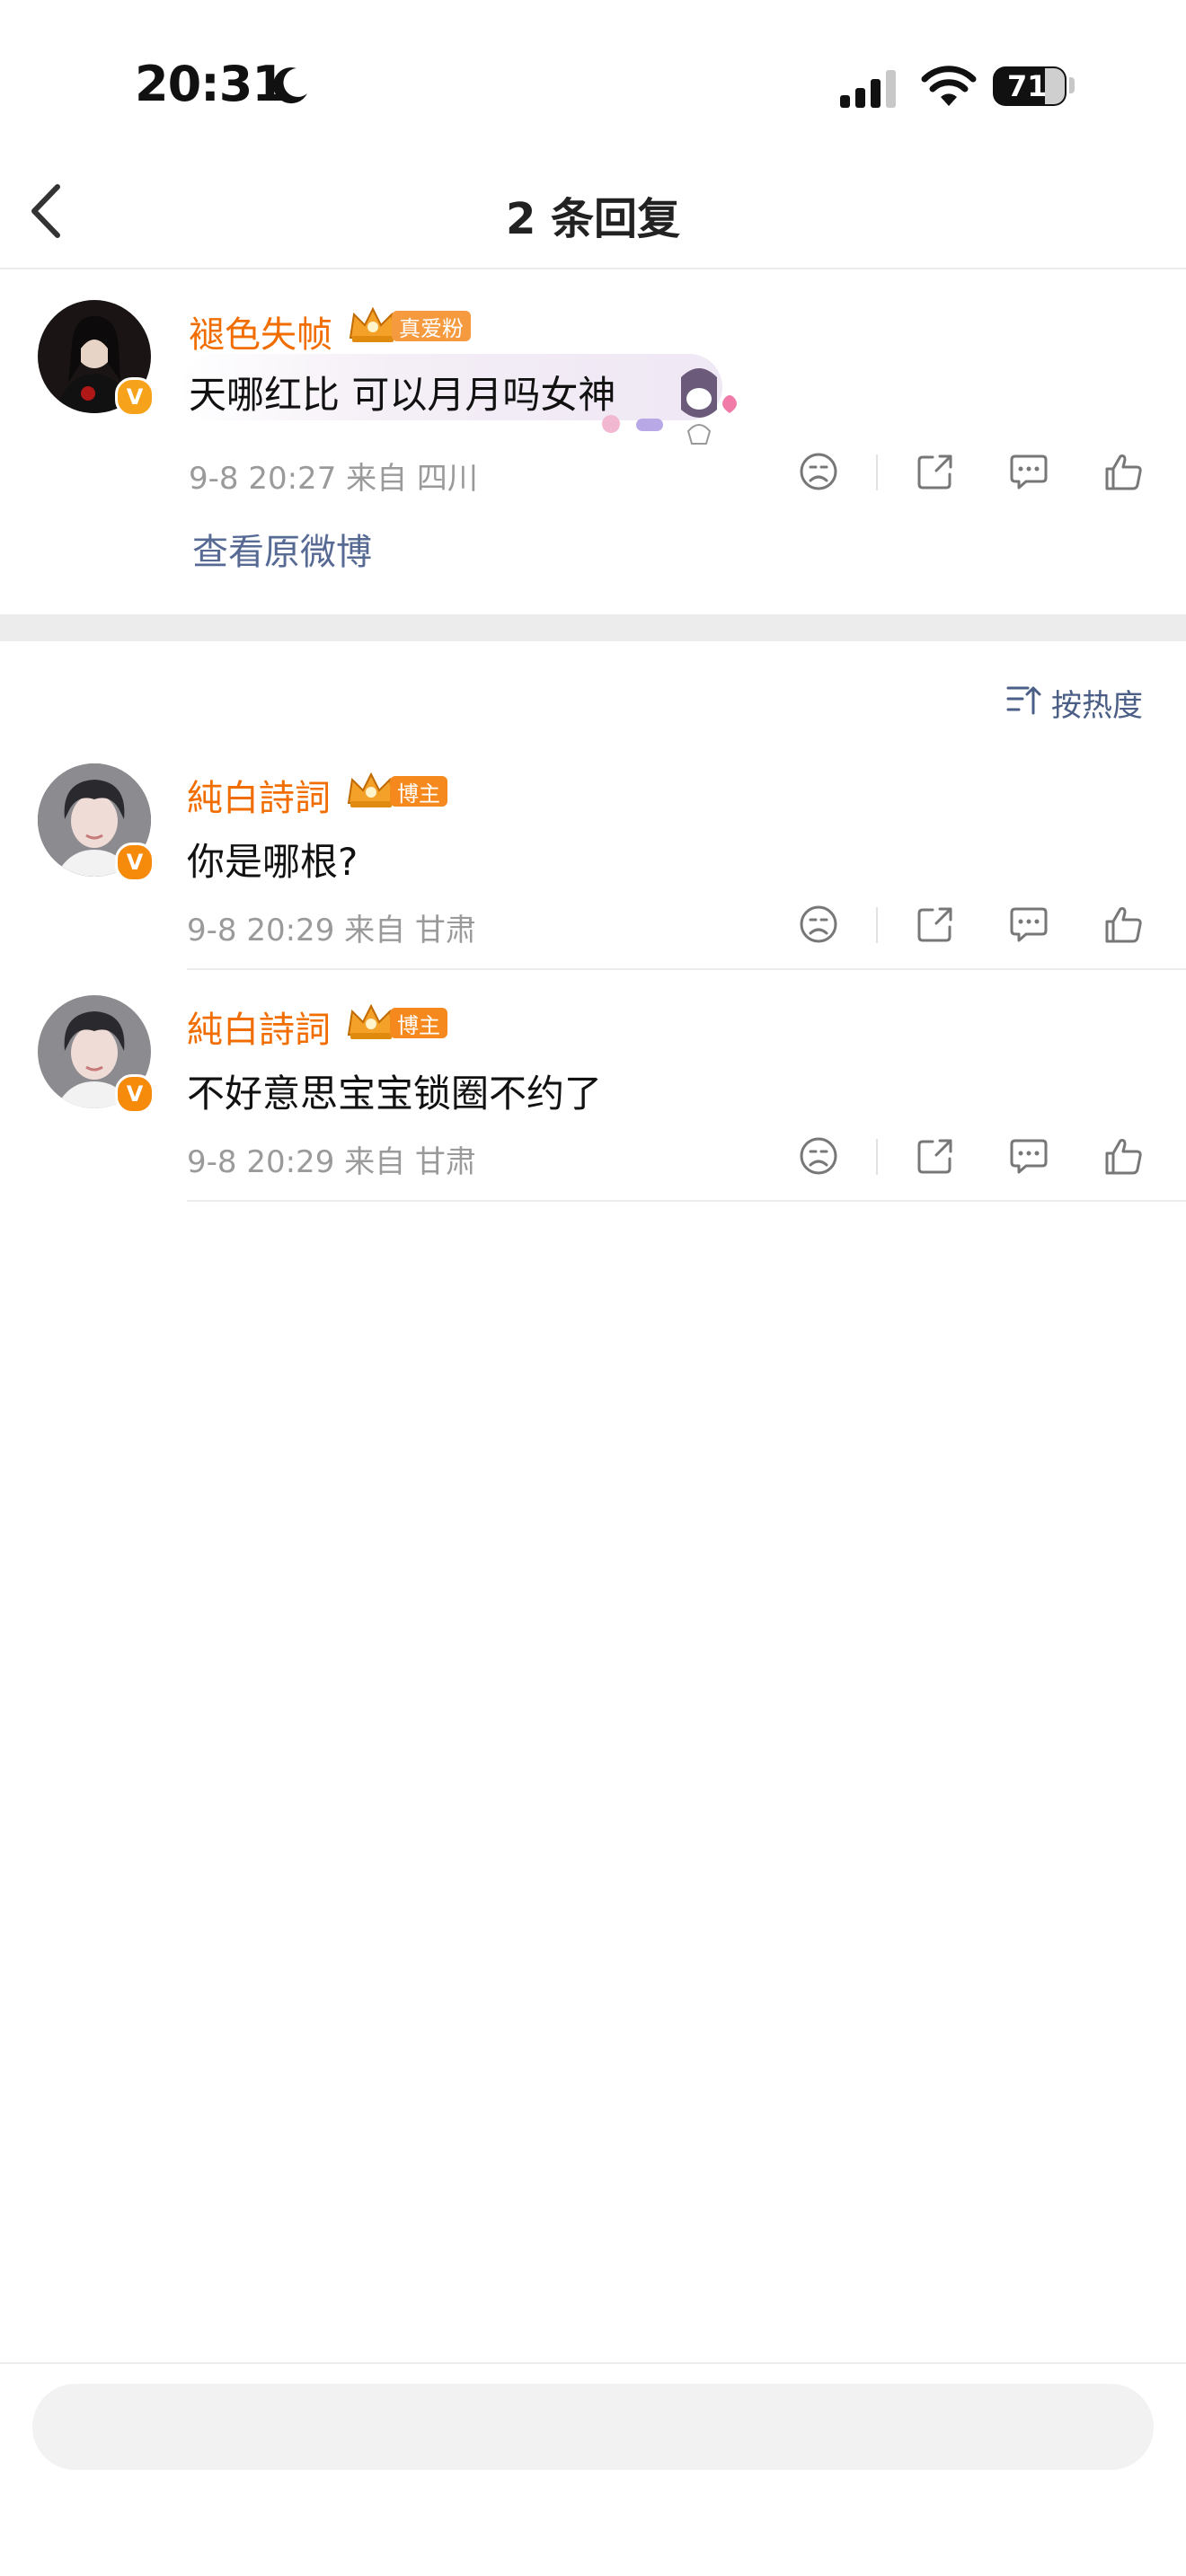 This screenshot has width=1186, height=2576. Describe the element at coordinates (431, 326) in the screenshot. I see `fan-badge: 真爱粉` at that location.